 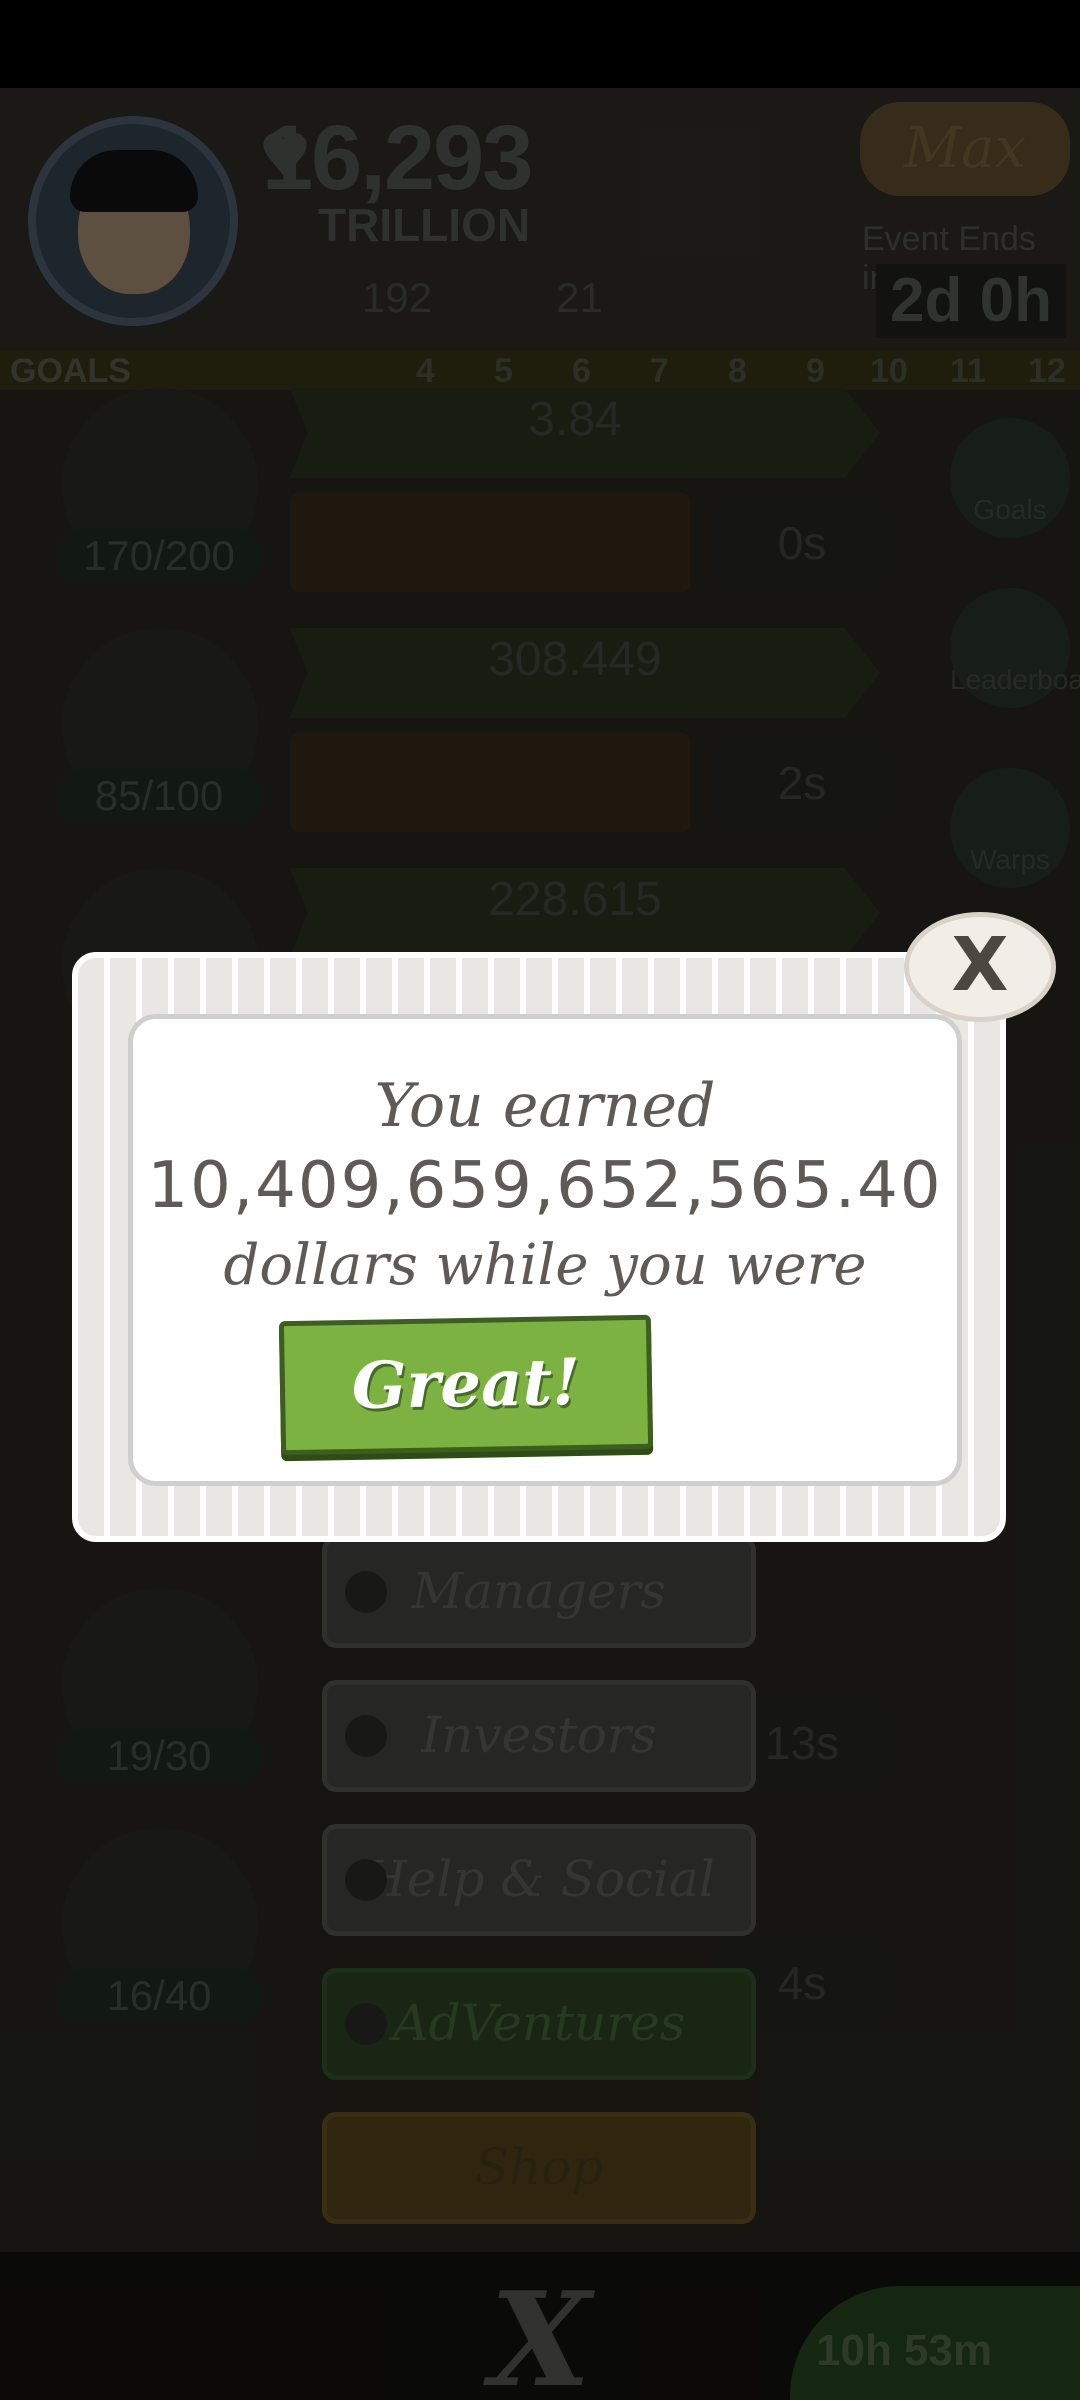 I want to click on business-count: 19/30, so click(x=159, y=1756).